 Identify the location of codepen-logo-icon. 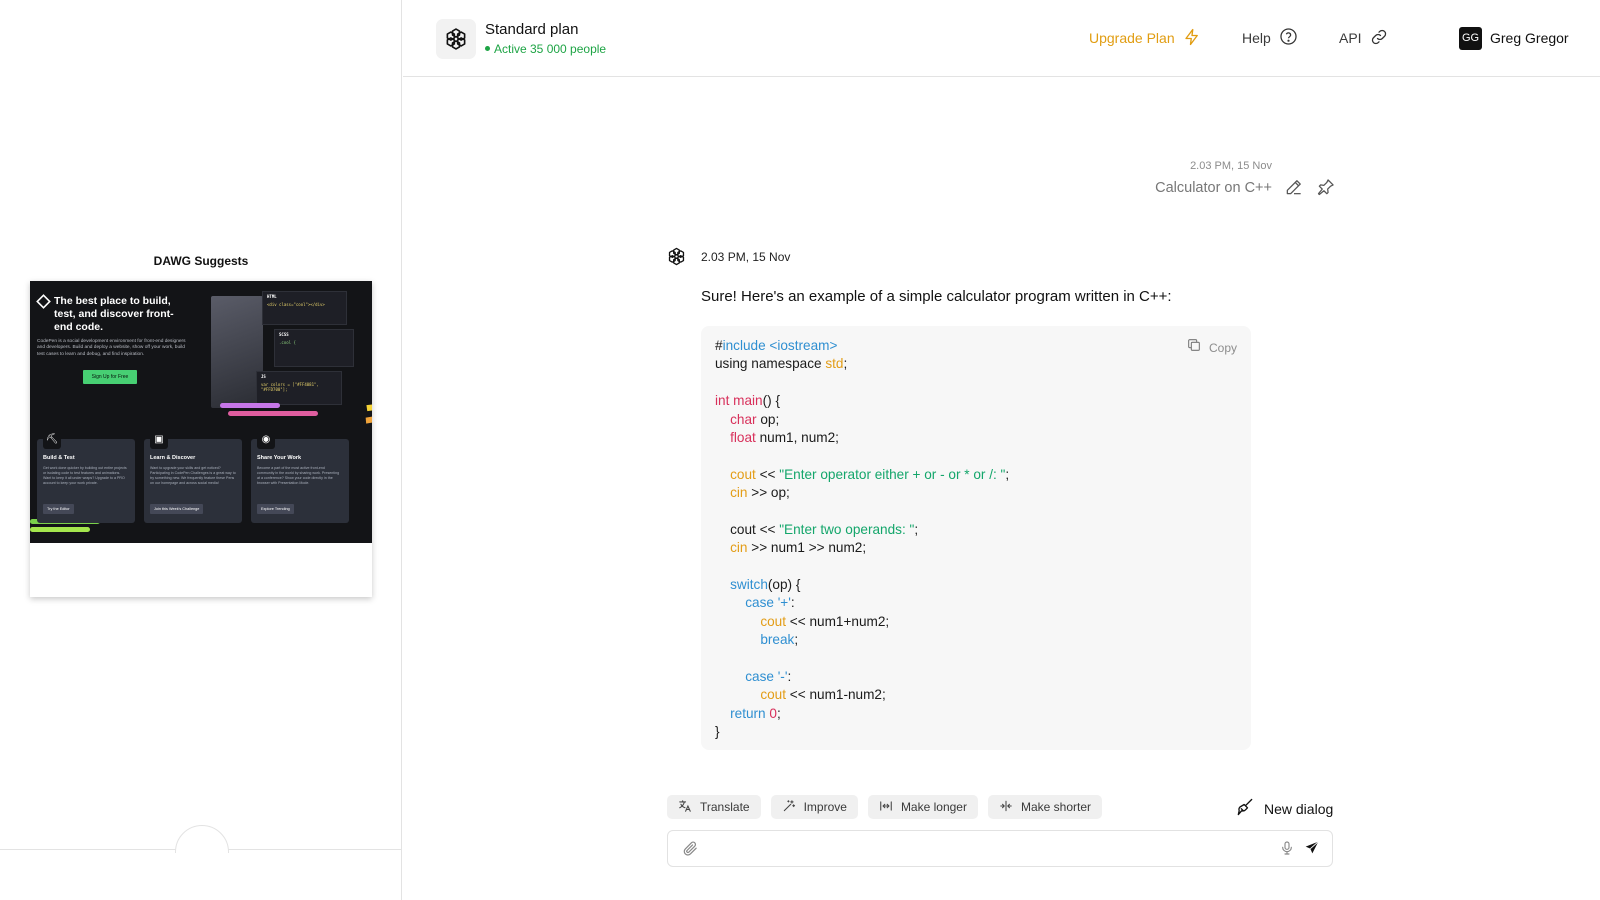
(43, 301).